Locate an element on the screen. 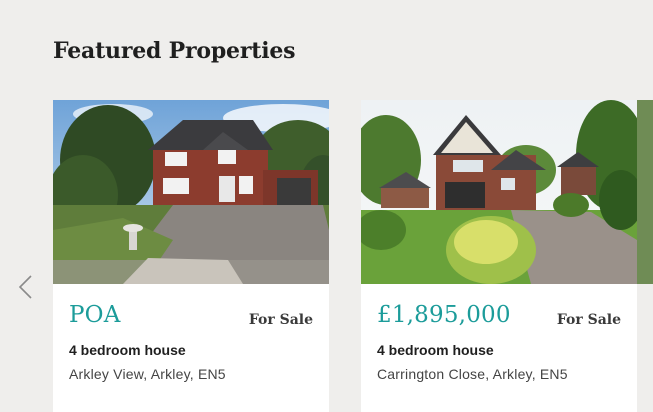 Image resolution: width=653 pixels, height=412 pixels. property-address: Arkley View, Arkley, EN5 is located at coordinates (147, 374).